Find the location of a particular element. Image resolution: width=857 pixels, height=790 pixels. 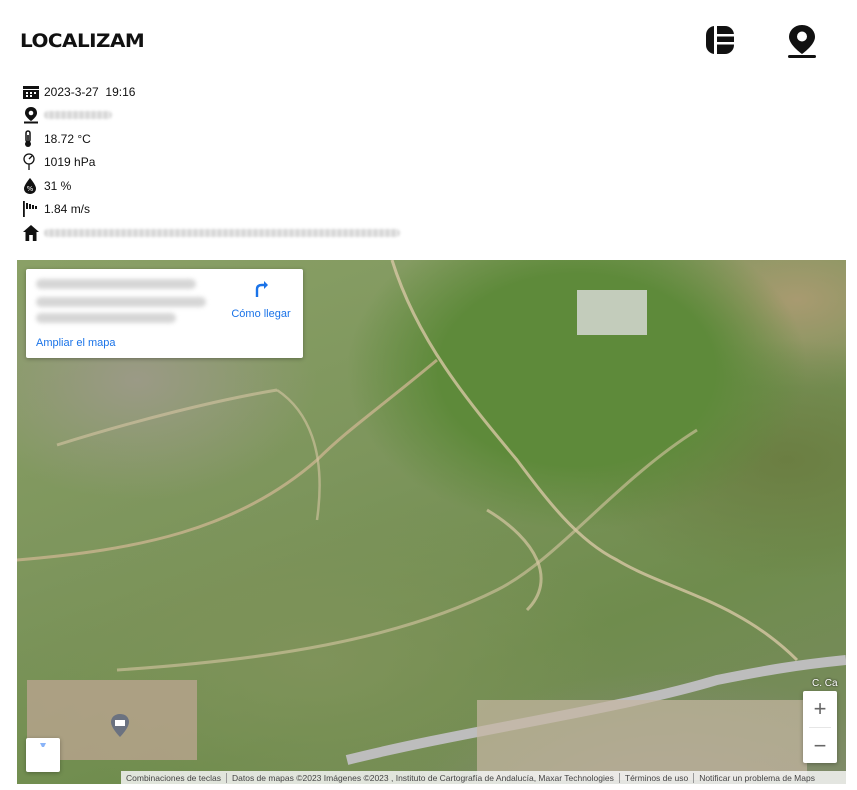

humidity-value: 31 % is located at coordinates (58, 185).